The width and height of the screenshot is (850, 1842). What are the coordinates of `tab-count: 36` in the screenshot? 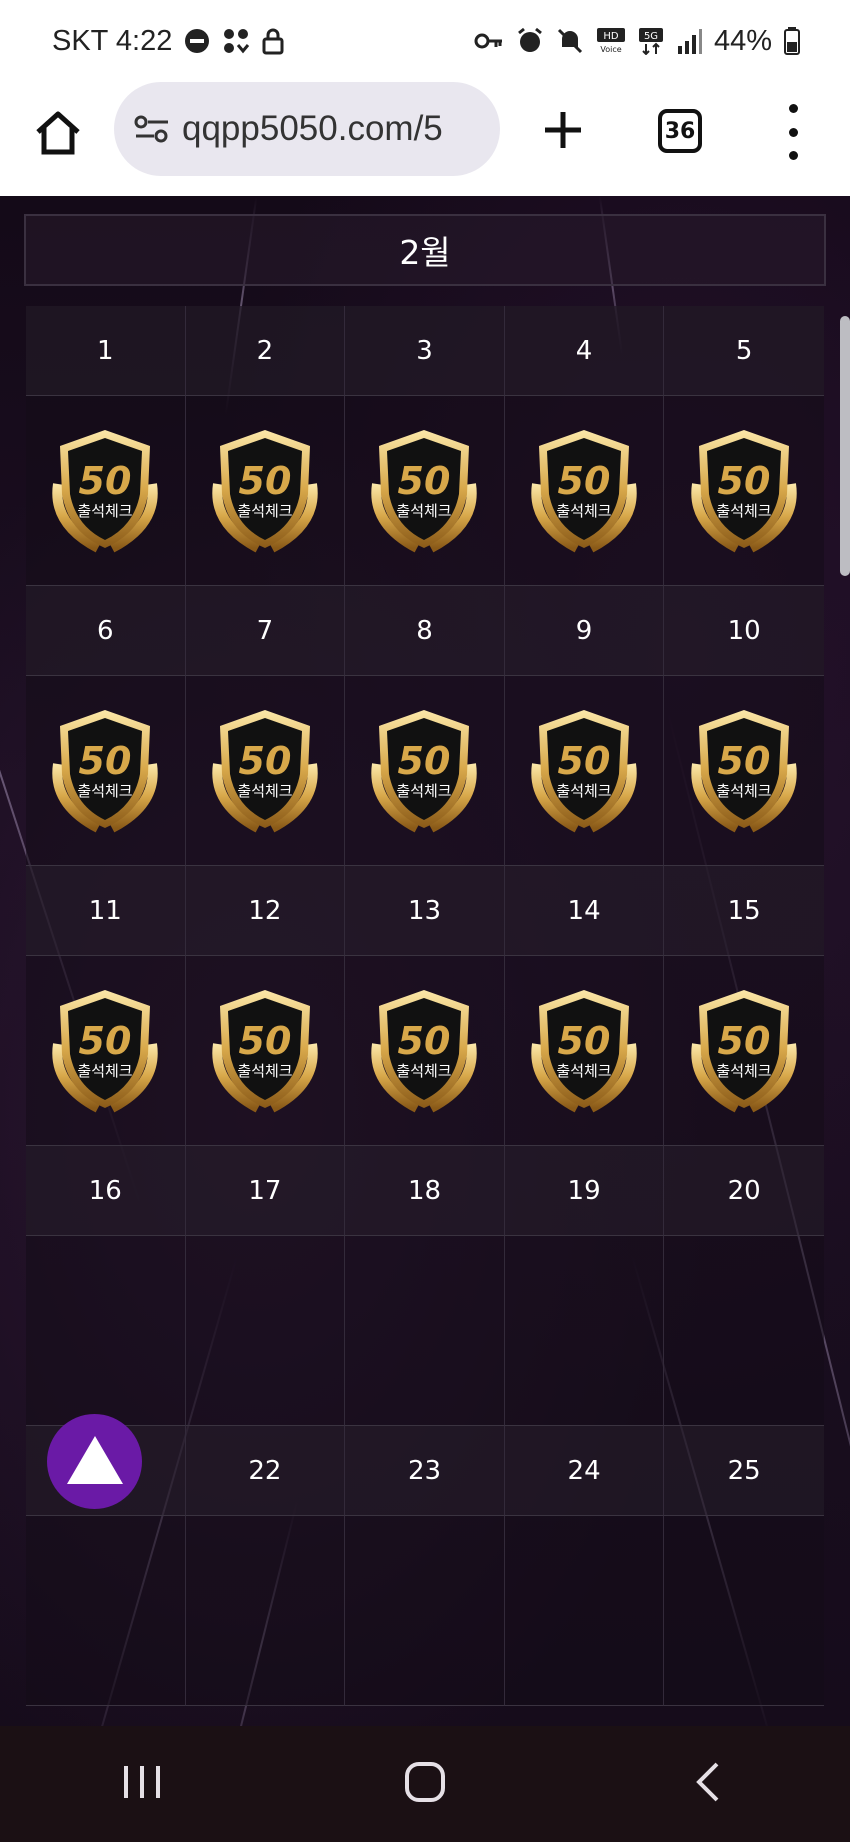 It's located at (680, 131).